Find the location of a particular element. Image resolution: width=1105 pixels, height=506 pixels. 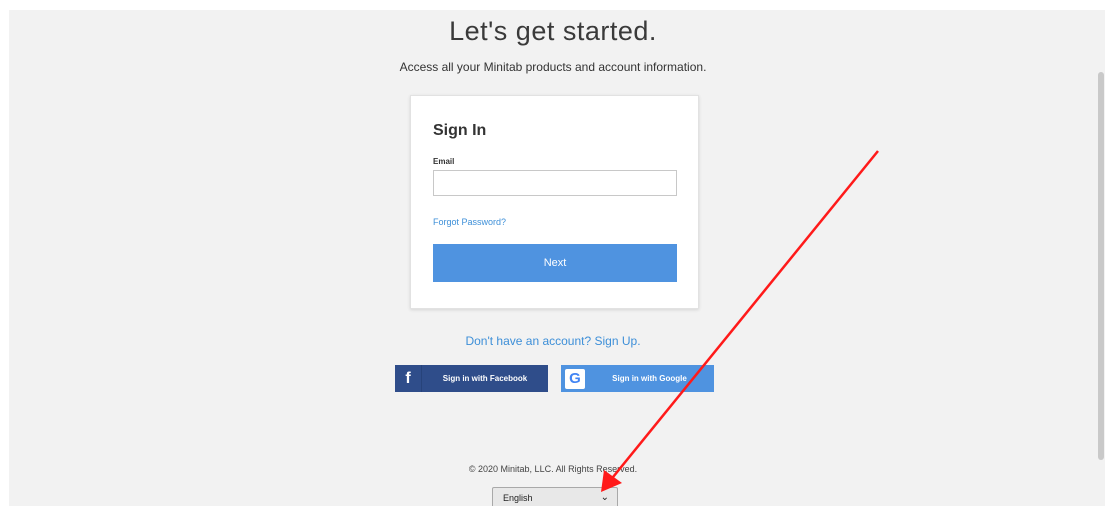

language-select-value: English is located at coordinates (518, 498).